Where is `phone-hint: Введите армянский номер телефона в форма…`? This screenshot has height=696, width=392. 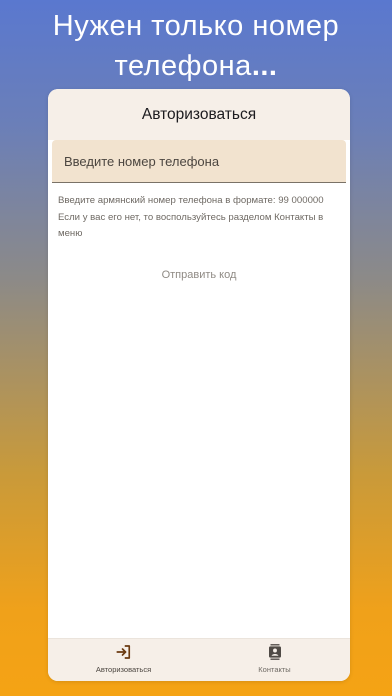 phone-hint: Введите армянский номер телефона в форма… is located at coordinates (199, 218).